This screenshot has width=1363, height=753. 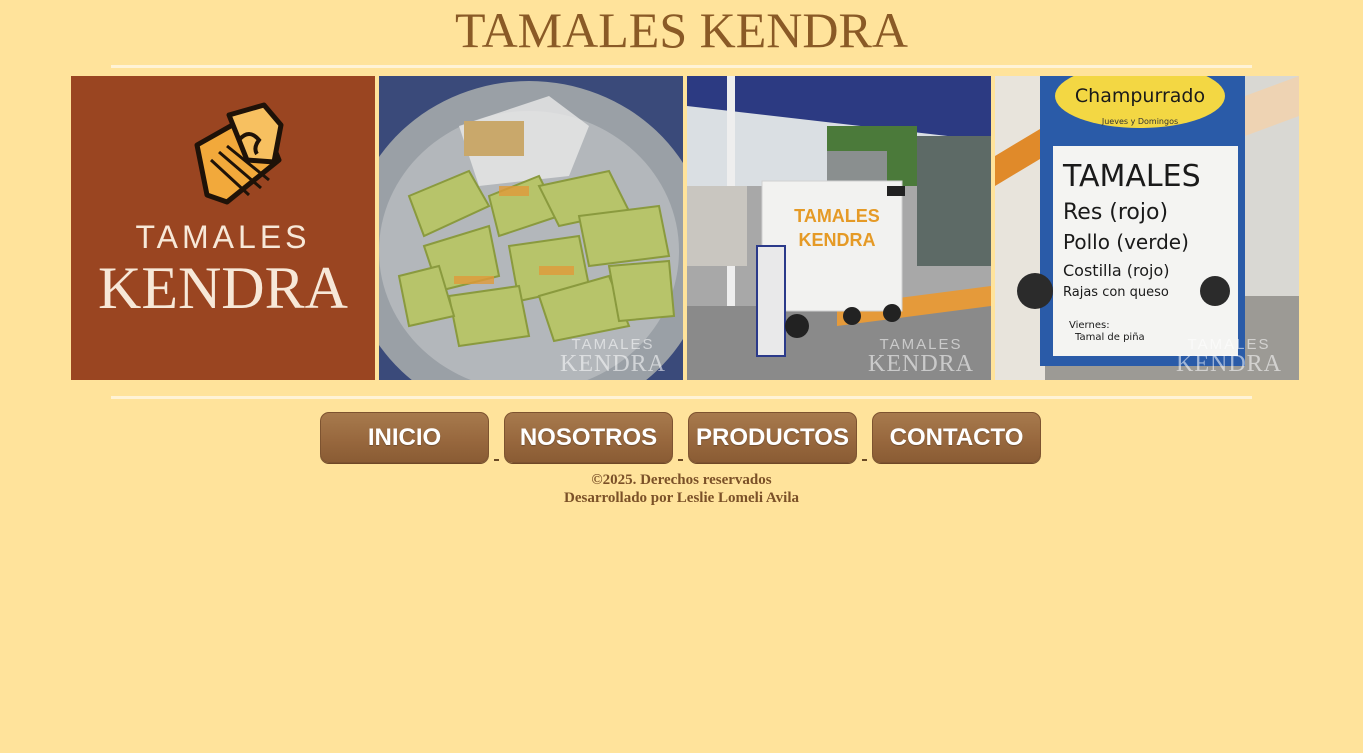 What do you see at coordinates (223, 288) in the screenshot?
I see `logo-text-bottom: KENDRA` at bounding box center [223, 288].